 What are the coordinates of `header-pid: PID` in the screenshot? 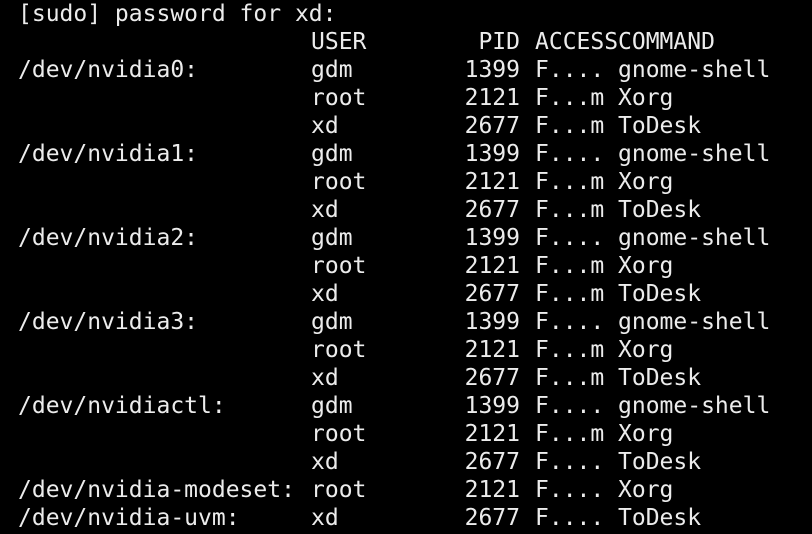 It's located at (499, 42).